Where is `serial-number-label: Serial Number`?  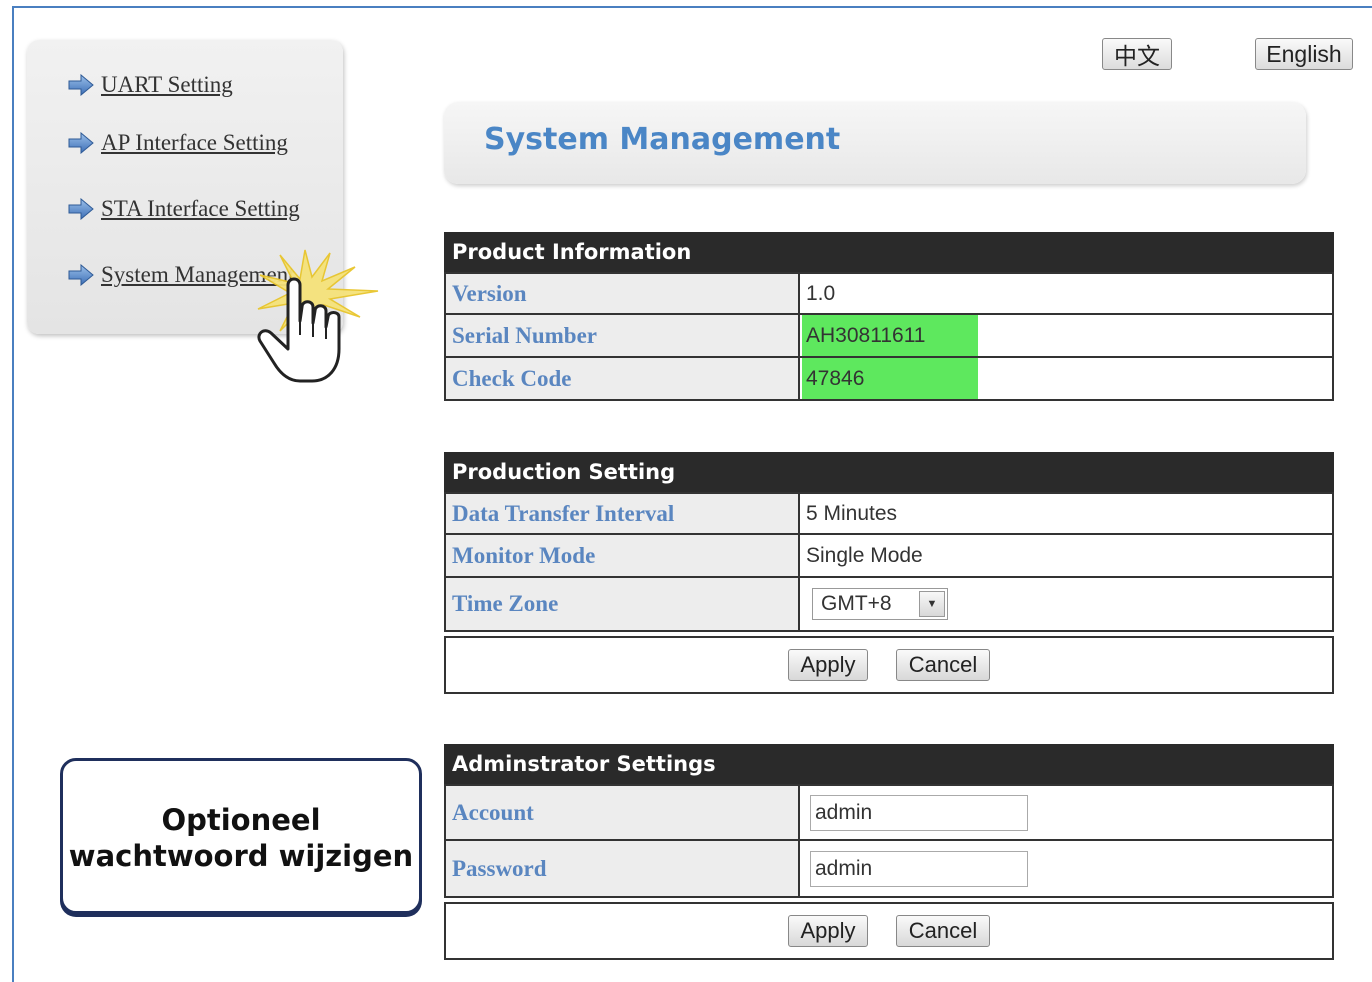 serial-number-label: Serial Number is located at coordinates (623, 335).